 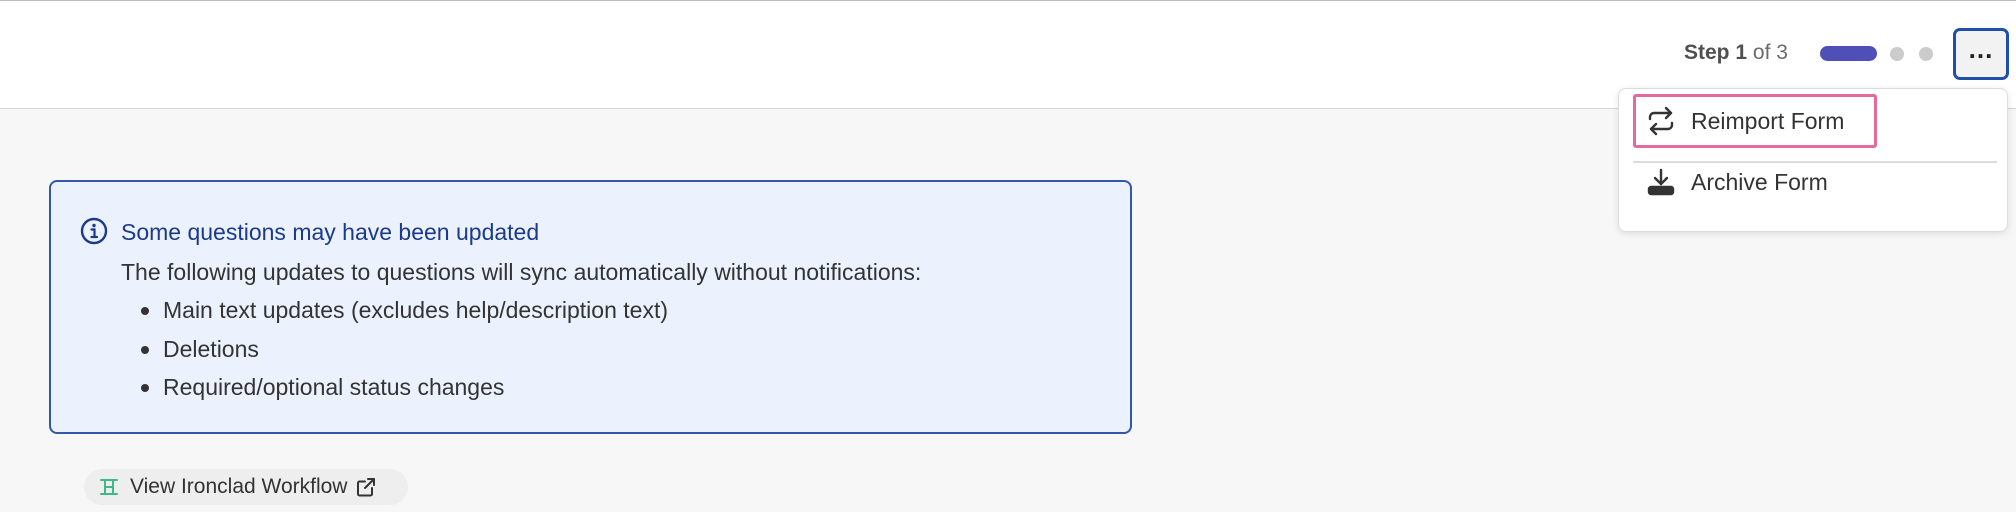 I want to click on info-icon, so click(x=94, y=231).